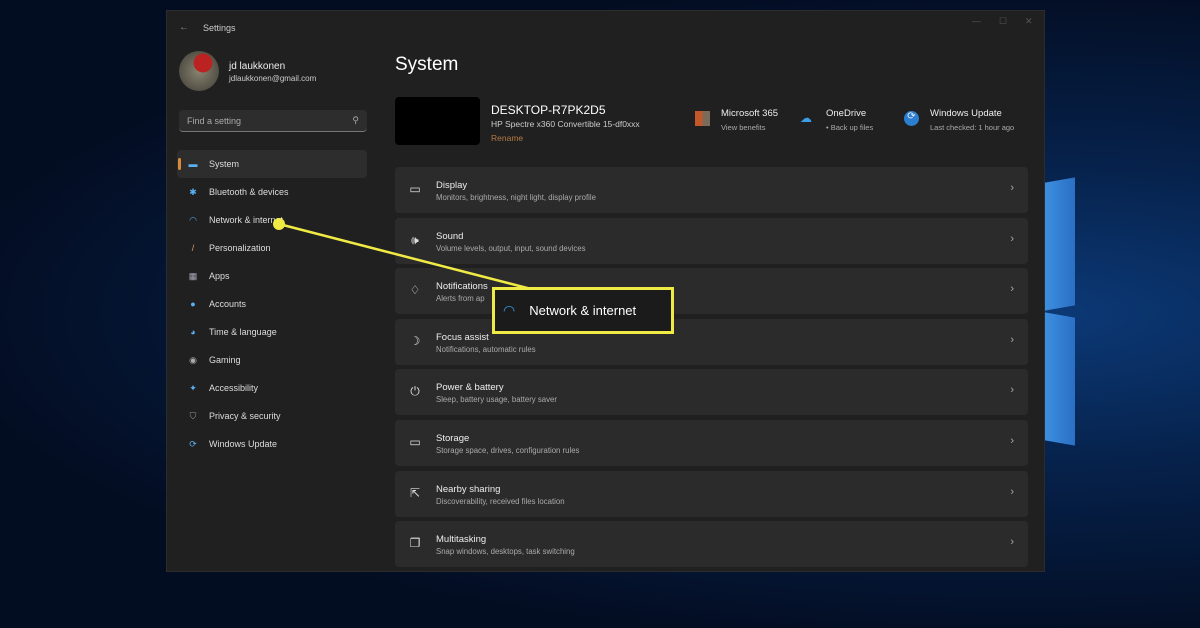  I want to click on network-callout: ◠ Network & internet, so click(583, 310).